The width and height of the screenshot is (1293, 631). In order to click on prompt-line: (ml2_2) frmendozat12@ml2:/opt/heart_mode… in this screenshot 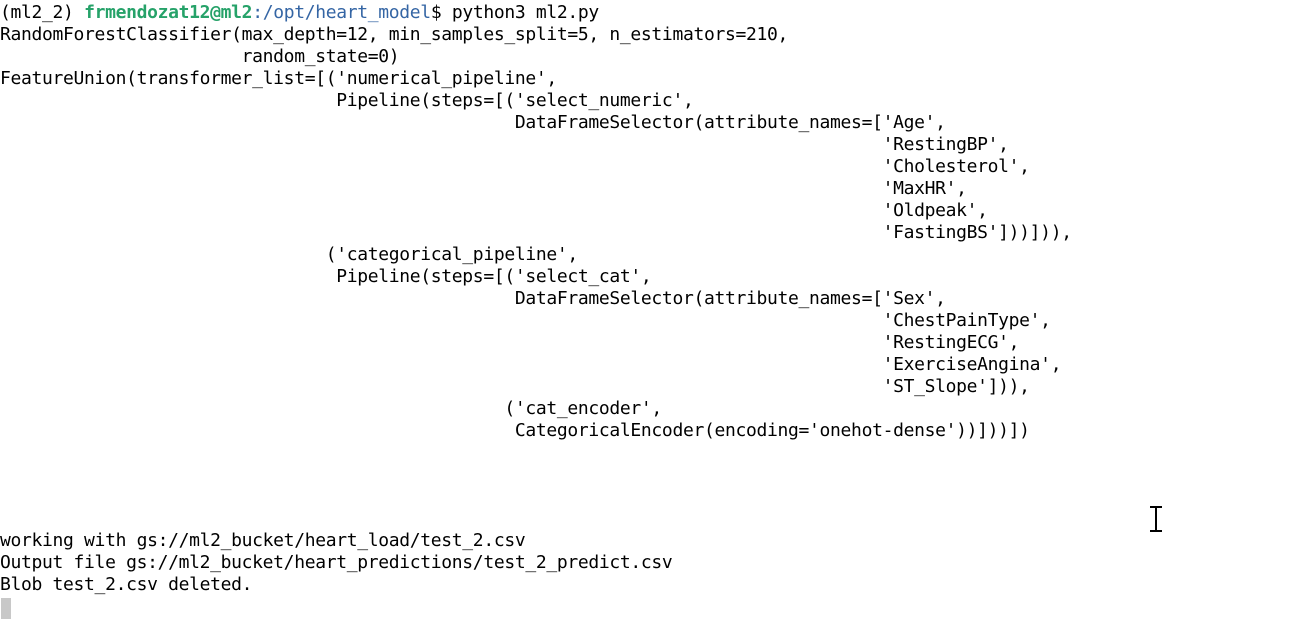, I will do `click(299, 13)`.